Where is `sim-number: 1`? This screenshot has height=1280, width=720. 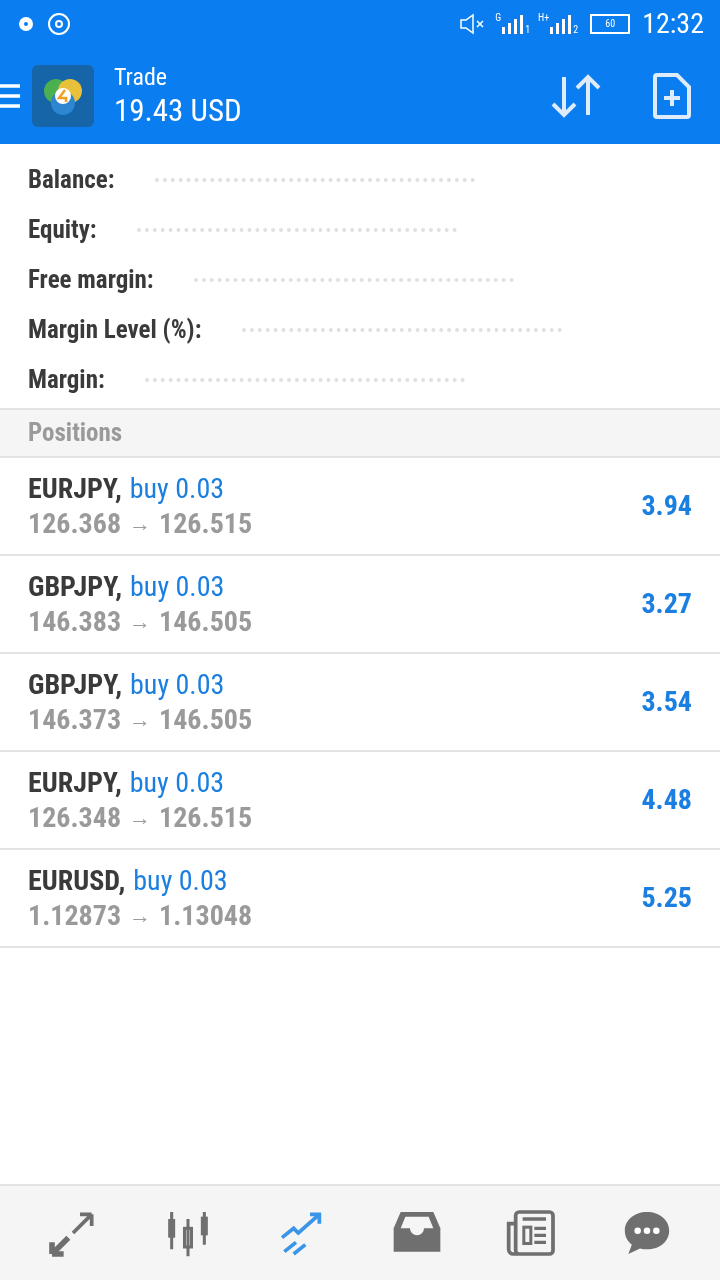
sim-number: 1 is located at coordinates (528, 30).